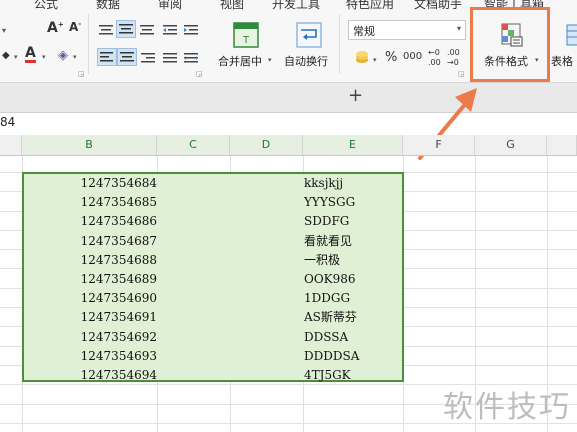 The height and width of the screenshot is (432, 577). I want to click on increase-decimal-icon: ←0.00, so click(435, 57).